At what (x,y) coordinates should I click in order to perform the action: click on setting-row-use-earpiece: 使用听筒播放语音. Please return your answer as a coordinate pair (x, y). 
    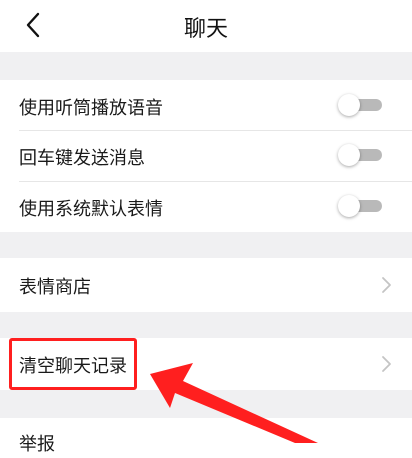
    Looking at the image, I should click on (206, 105).